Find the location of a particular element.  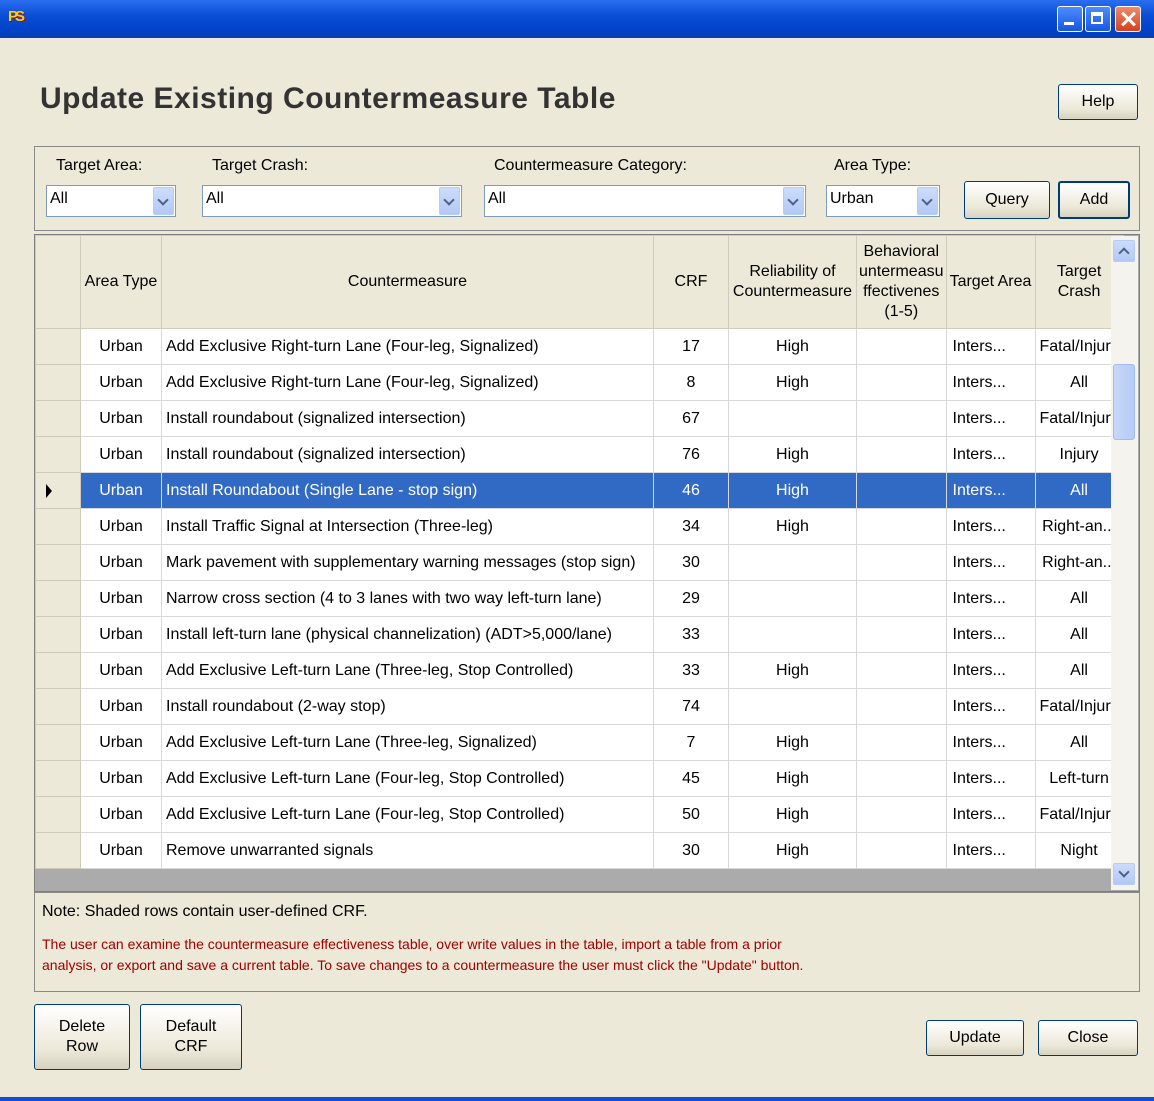

cell-crf: 45 is located at coordinates (691, 778).